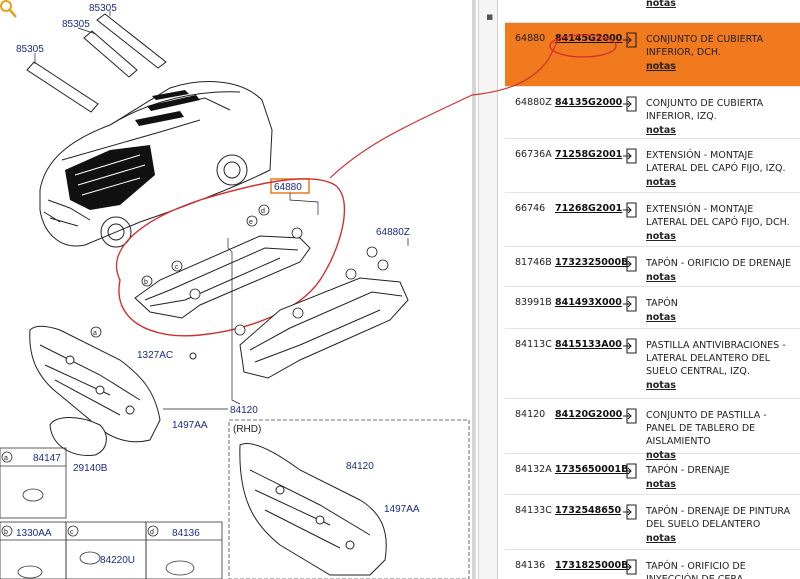  I want to click on pane-divider, so click(488, 289).